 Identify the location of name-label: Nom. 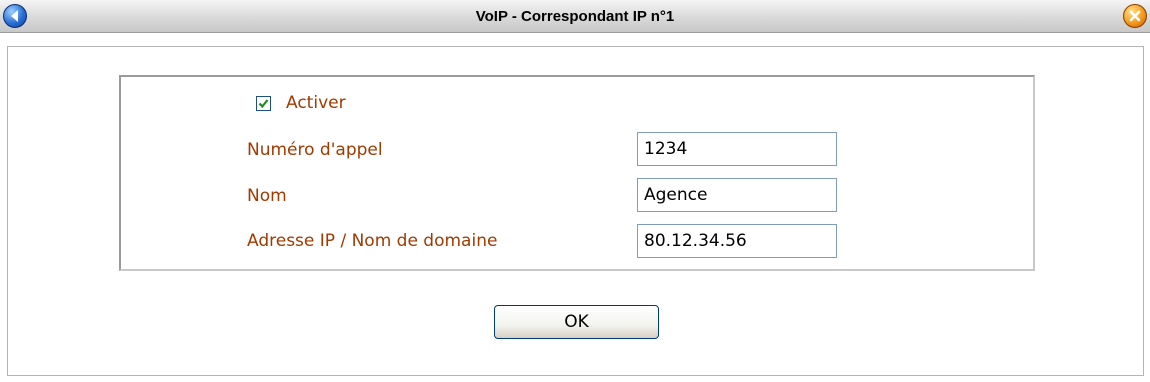
(267, 196).